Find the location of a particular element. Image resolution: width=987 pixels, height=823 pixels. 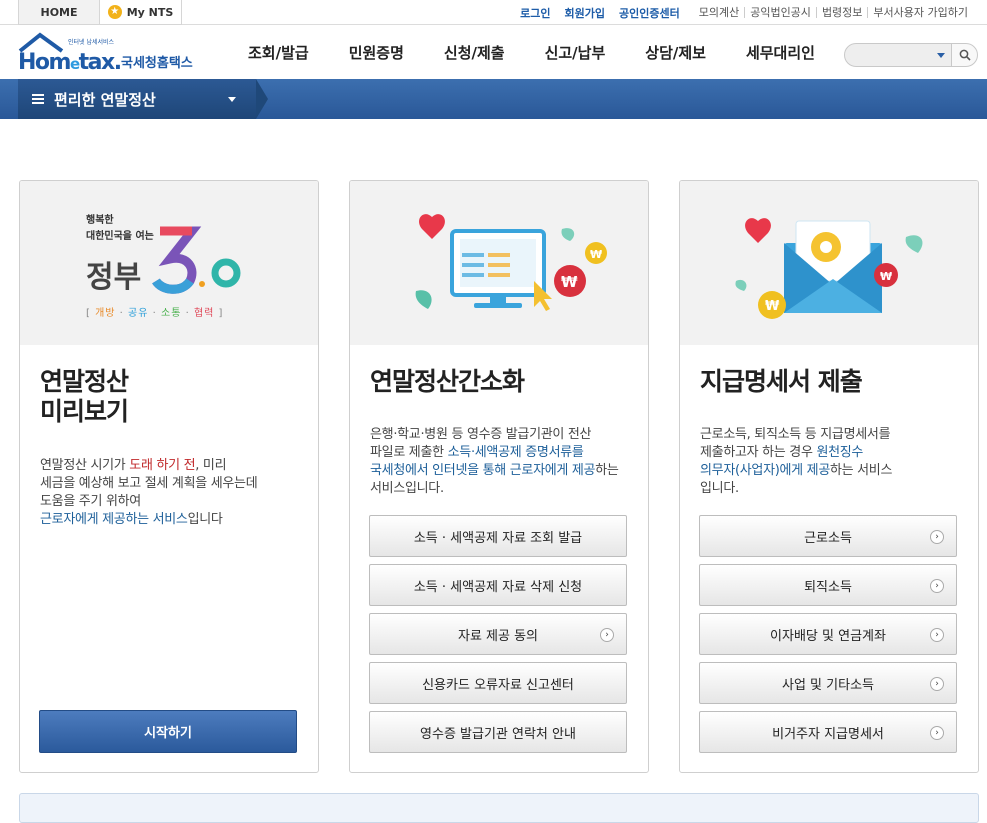

mock-calc-link: 모의계산 is located at coordinates (719, 12).